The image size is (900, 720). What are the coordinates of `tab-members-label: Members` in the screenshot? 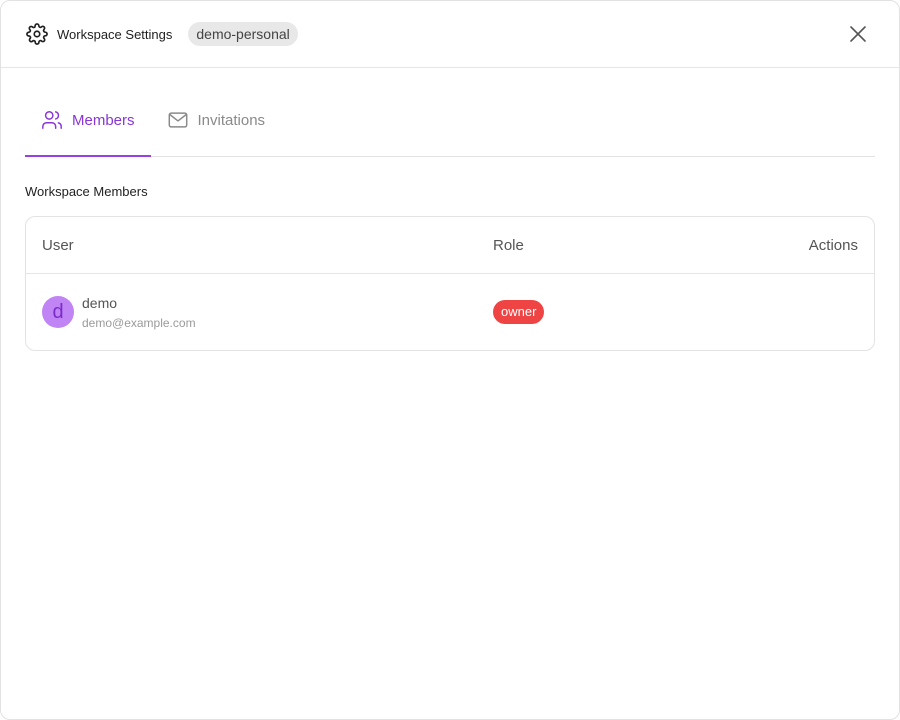 It's located at (103, 120).